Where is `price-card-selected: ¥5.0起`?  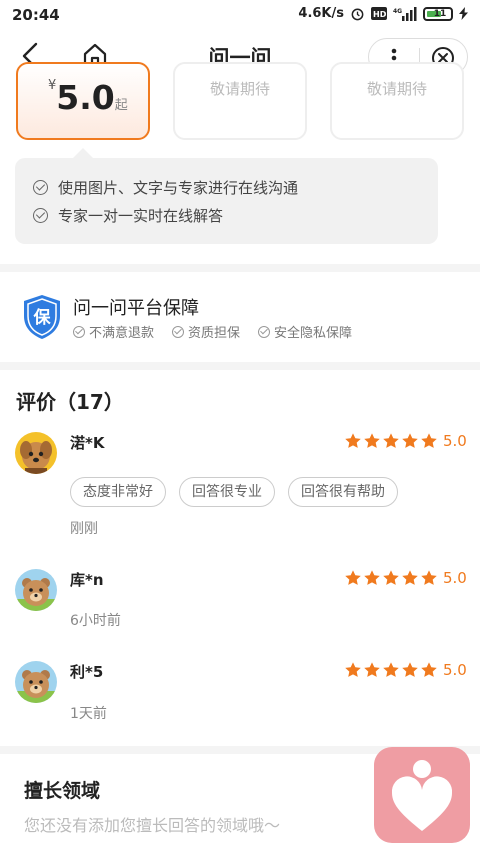
price-card-selected: ¥5.0起 is located at coordinates (83, 101).